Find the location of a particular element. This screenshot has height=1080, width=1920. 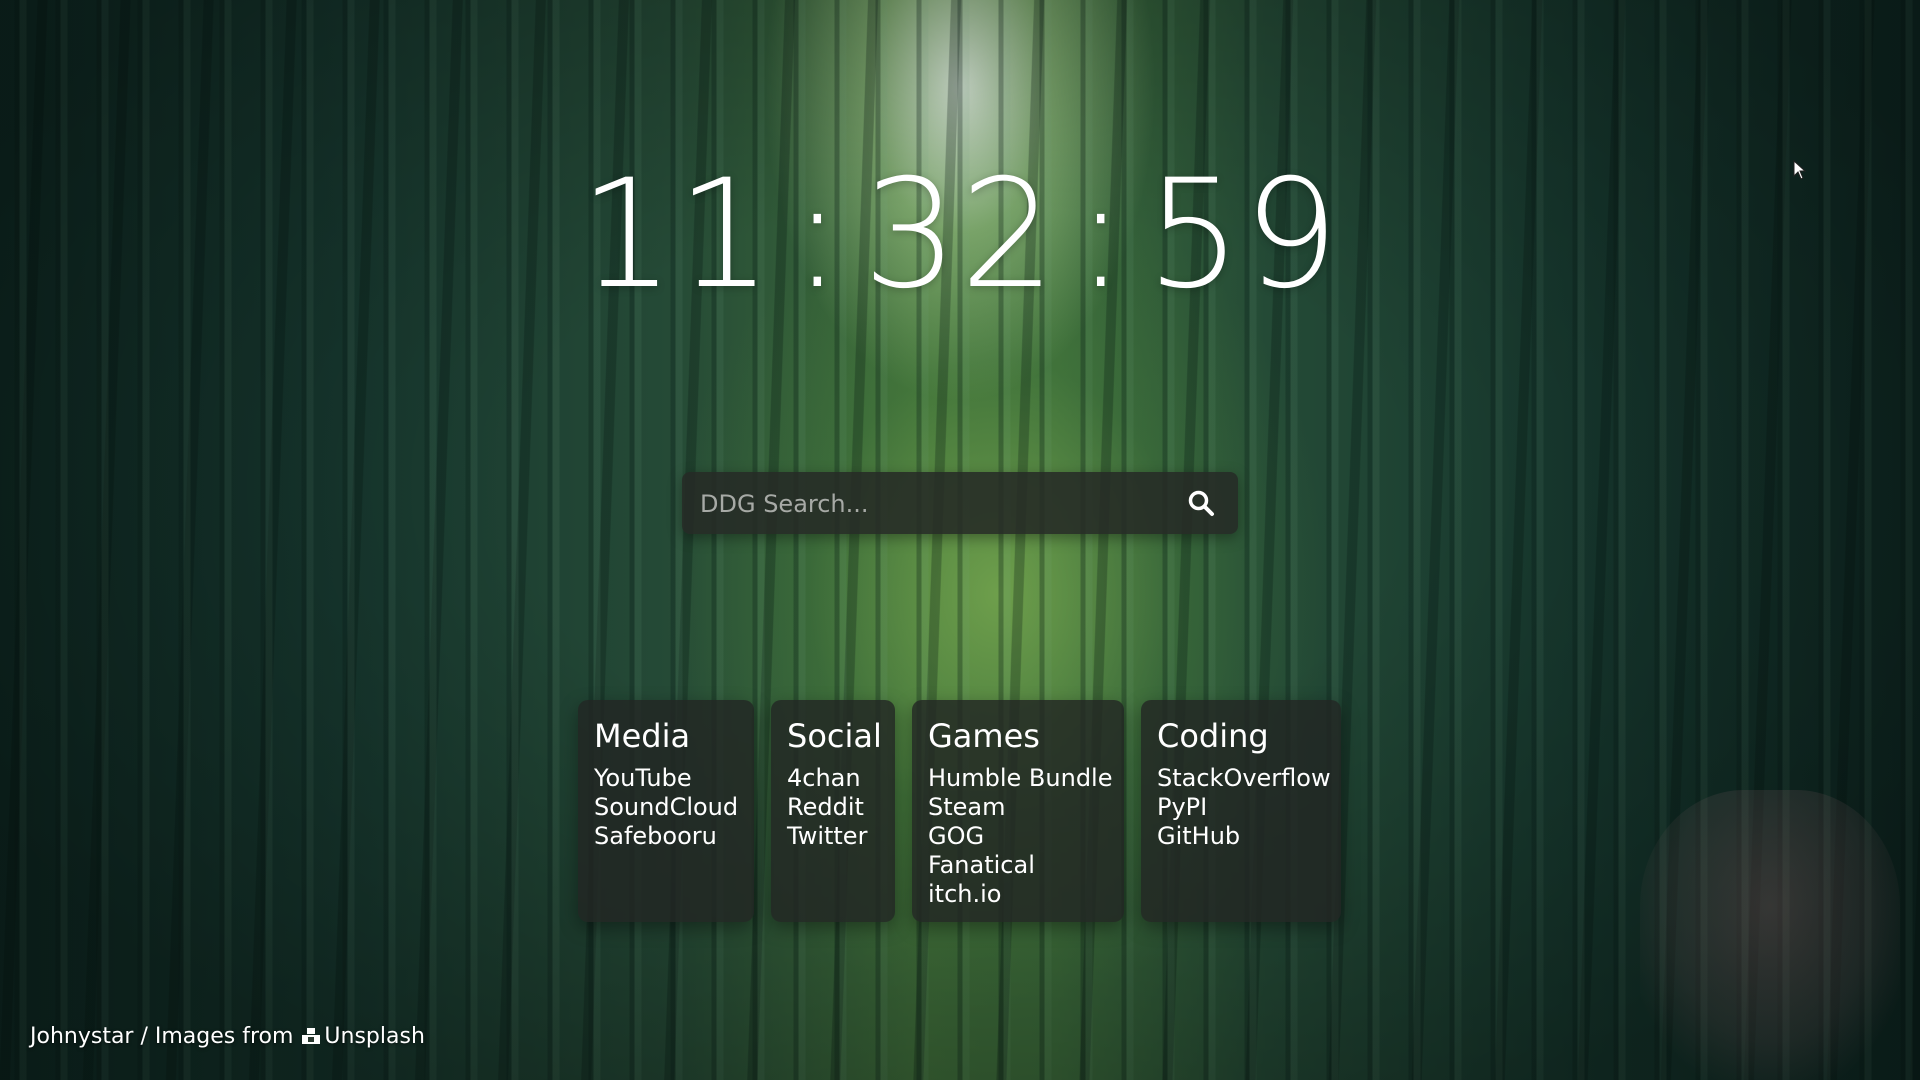

link-soundcloud: SoundCloud is located at coordinates (666, 807).